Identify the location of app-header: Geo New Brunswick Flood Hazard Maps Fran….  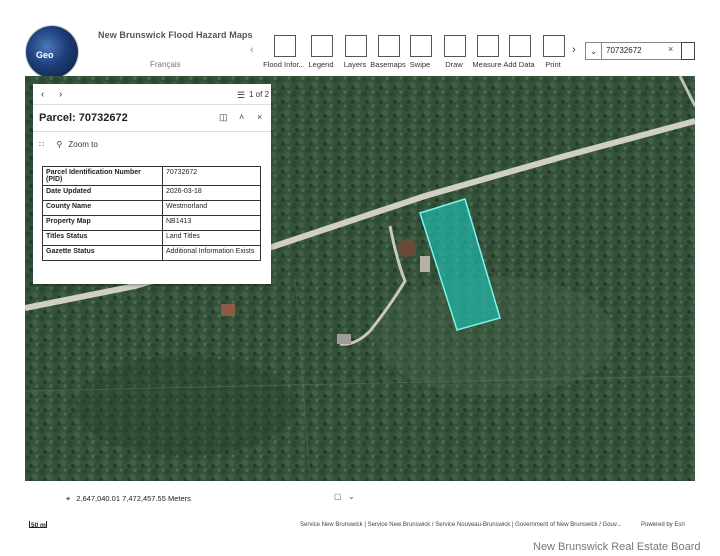
(360, 39).